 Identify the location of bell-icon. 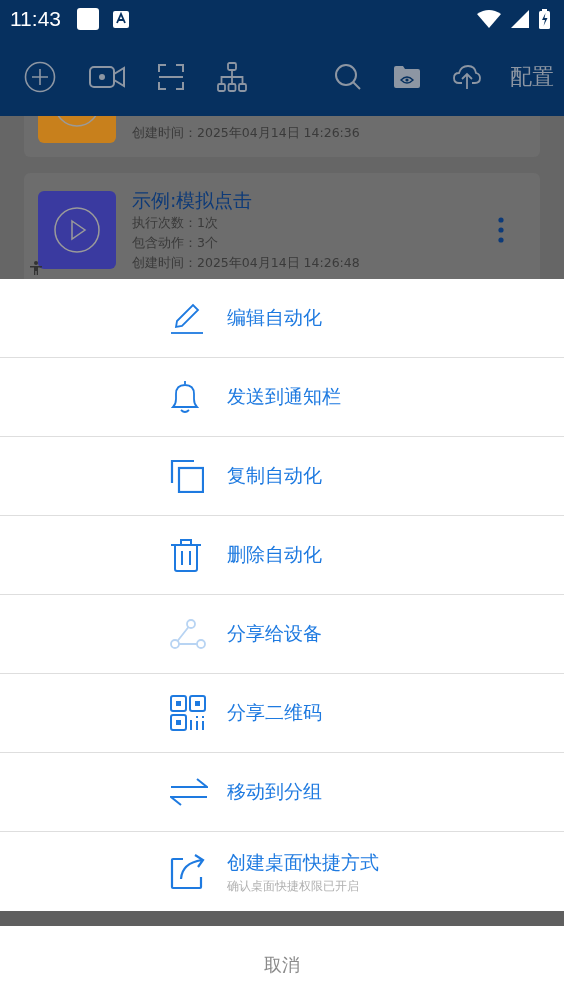
(185, 397).